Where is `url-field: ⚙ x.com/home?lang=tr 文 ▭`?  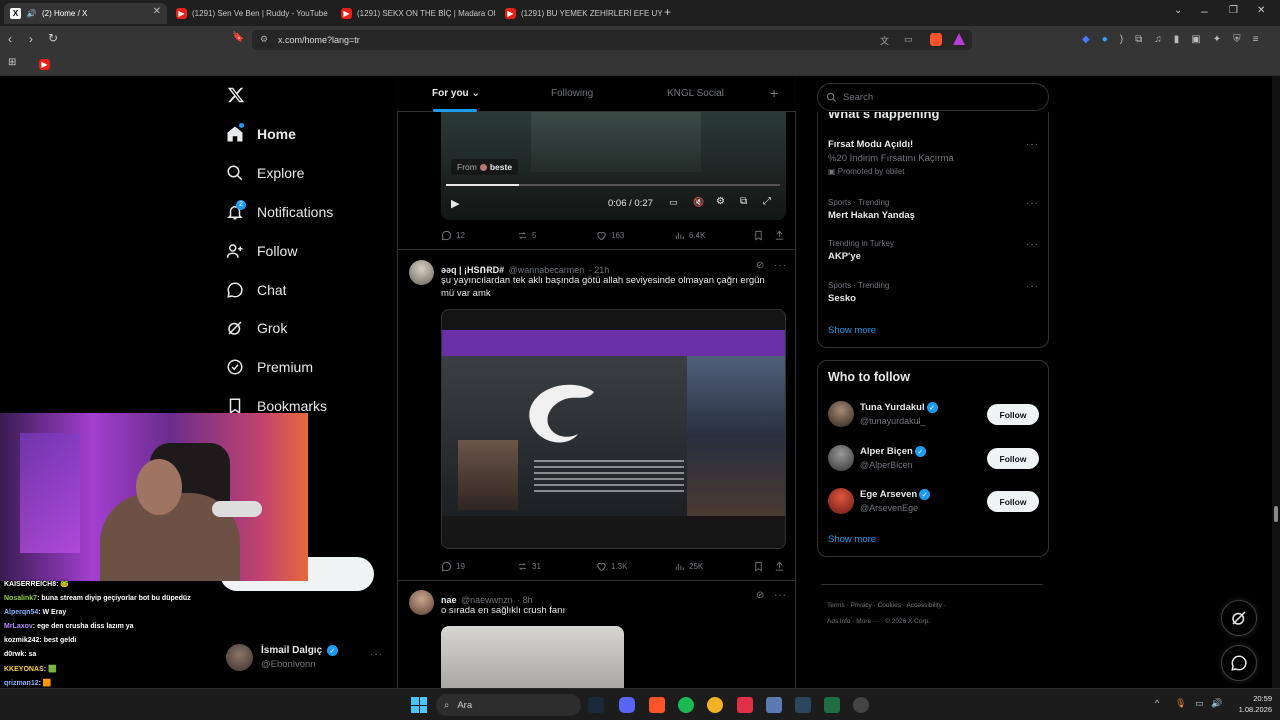 url-field: ⚙ x.com/home?lang=tr 文 ▭ is located at coordinates (612, 40).